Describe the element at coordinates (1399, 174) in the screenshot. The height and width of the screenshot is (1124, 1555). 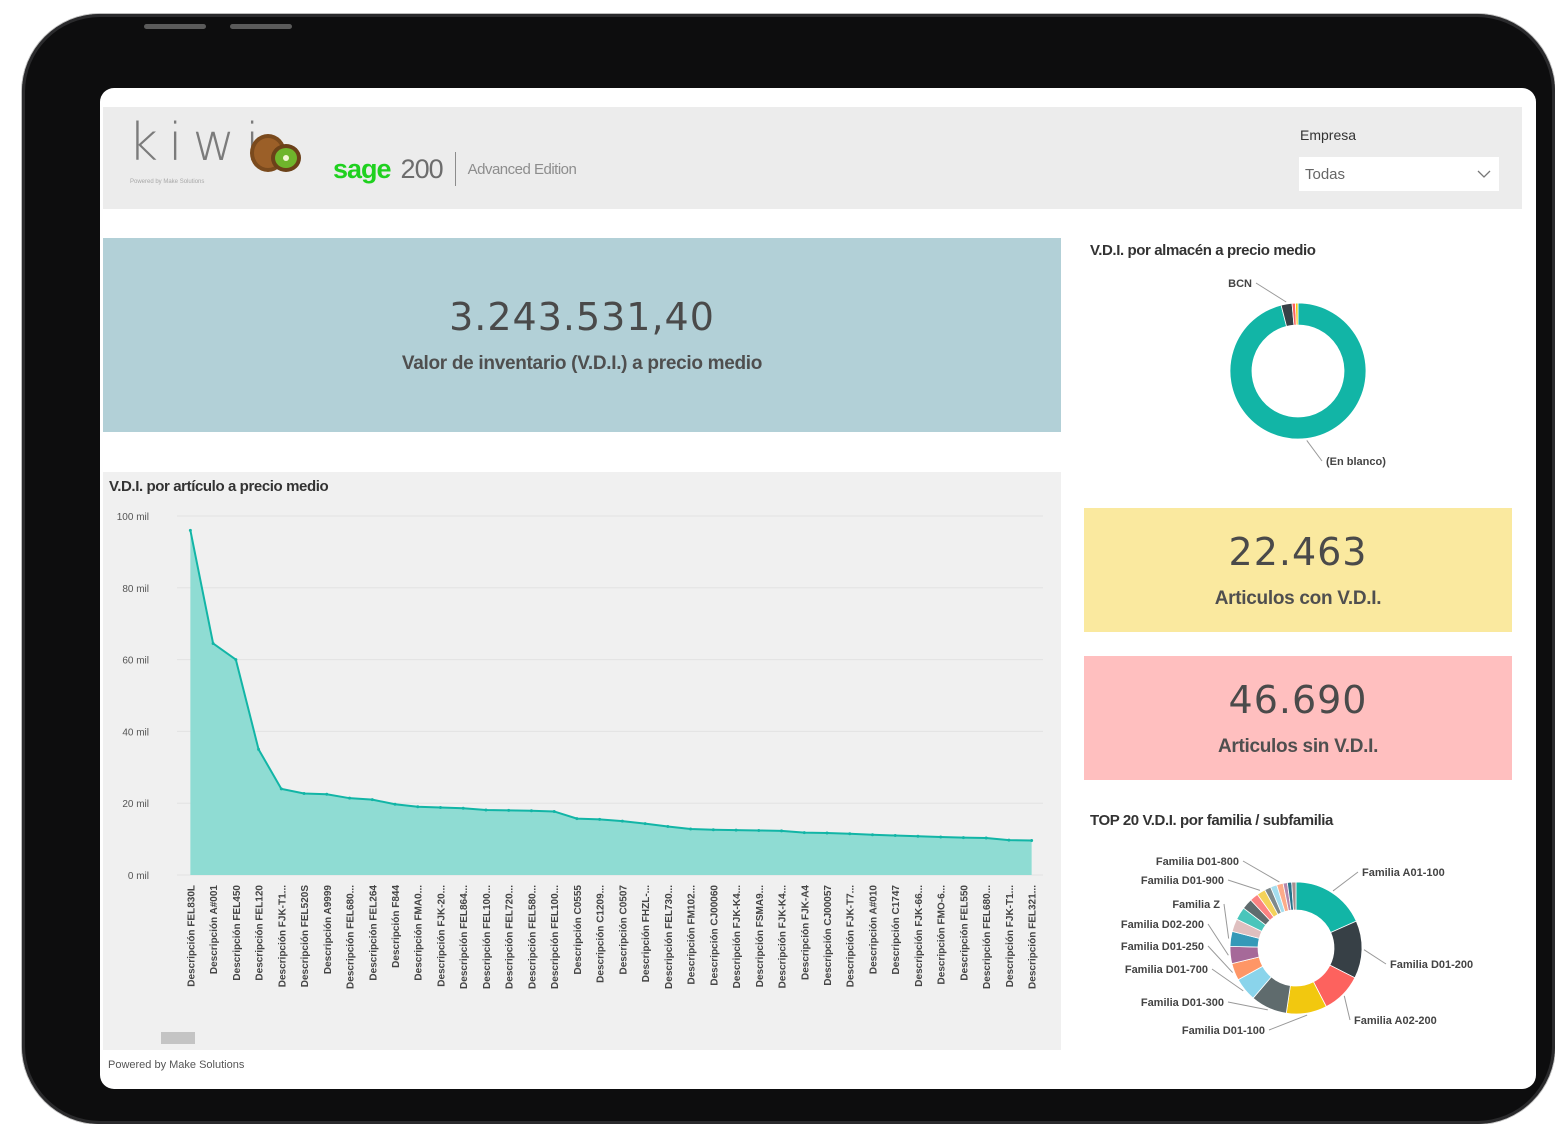
I see `empresa-filter-dropdown: Todas` at that location.